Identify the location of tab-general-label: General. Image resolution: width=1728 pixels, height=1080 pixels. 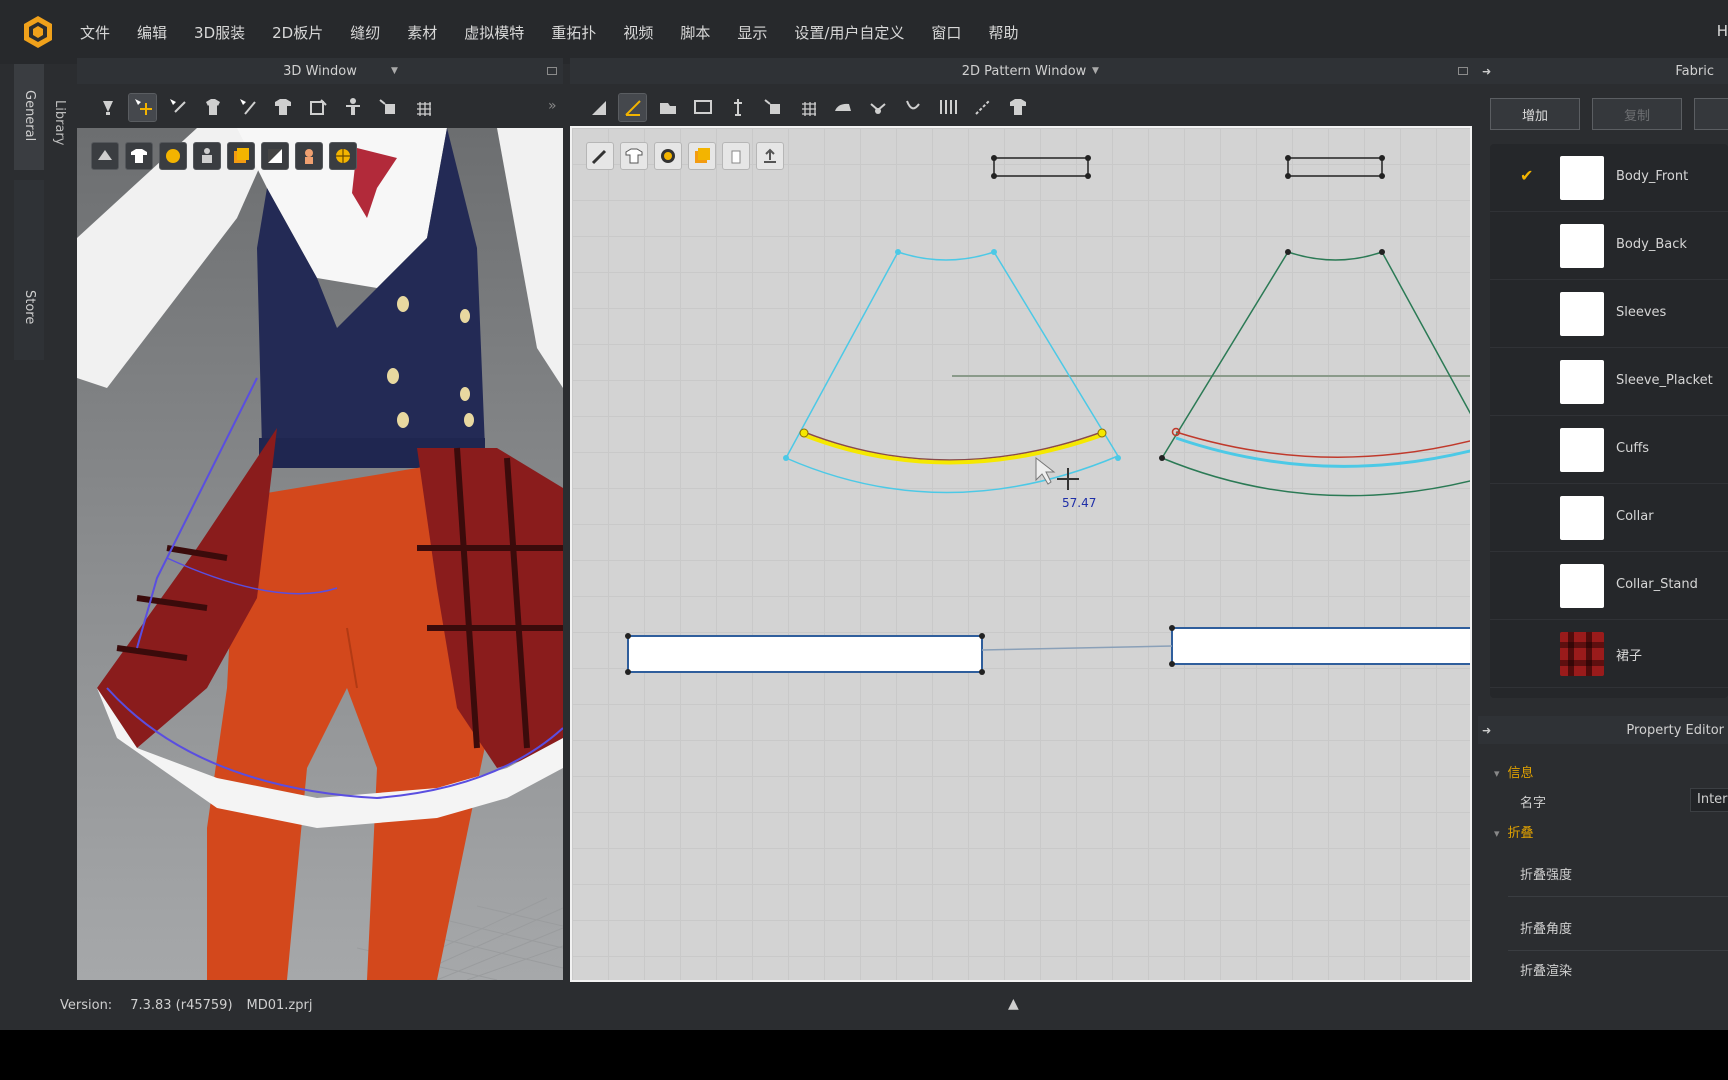
(29, 116).